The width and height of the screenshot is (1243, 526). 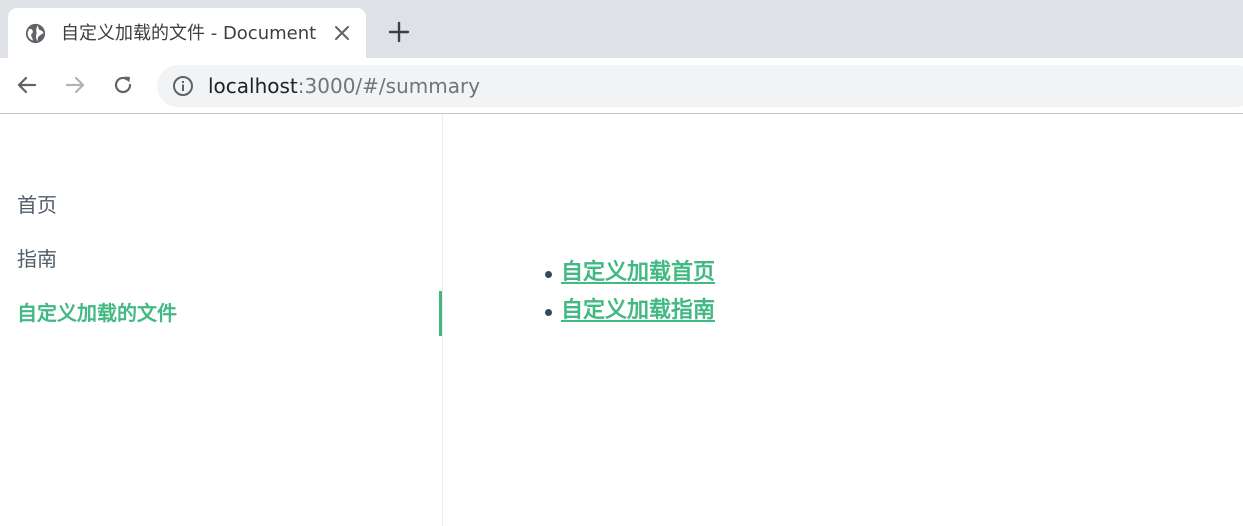 What do you see at coordinates (37, 205) in the screenshot?
I see `sidebar-item-home: 首页` at bounding box center [37, 205].